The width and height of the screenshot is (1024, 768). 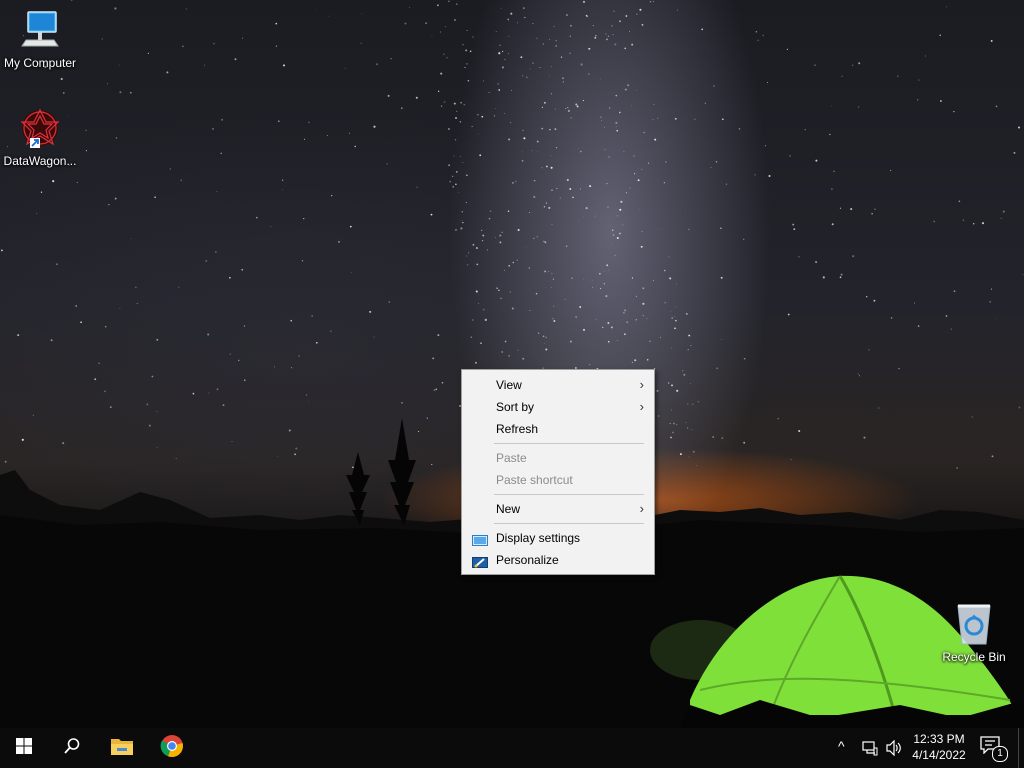 What do you see at coordinates (480, 539) in the screenshot?
I see `display-settings-icon` at bounding box center [480, 539].